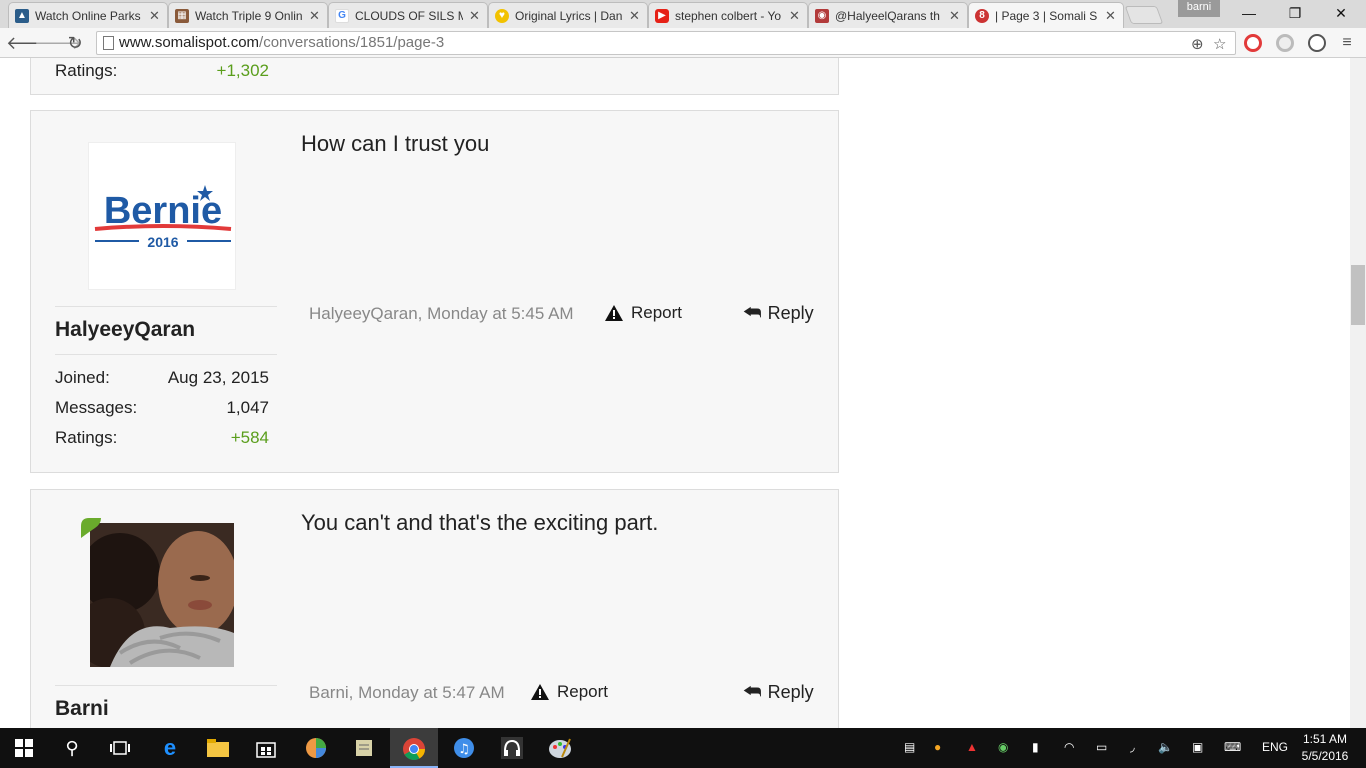 The image size is (1366, 768). What do you see at coordinates (1249, 13) in the screenshot?
I see `minimize-button: —` at bounding box center [1249, 13].